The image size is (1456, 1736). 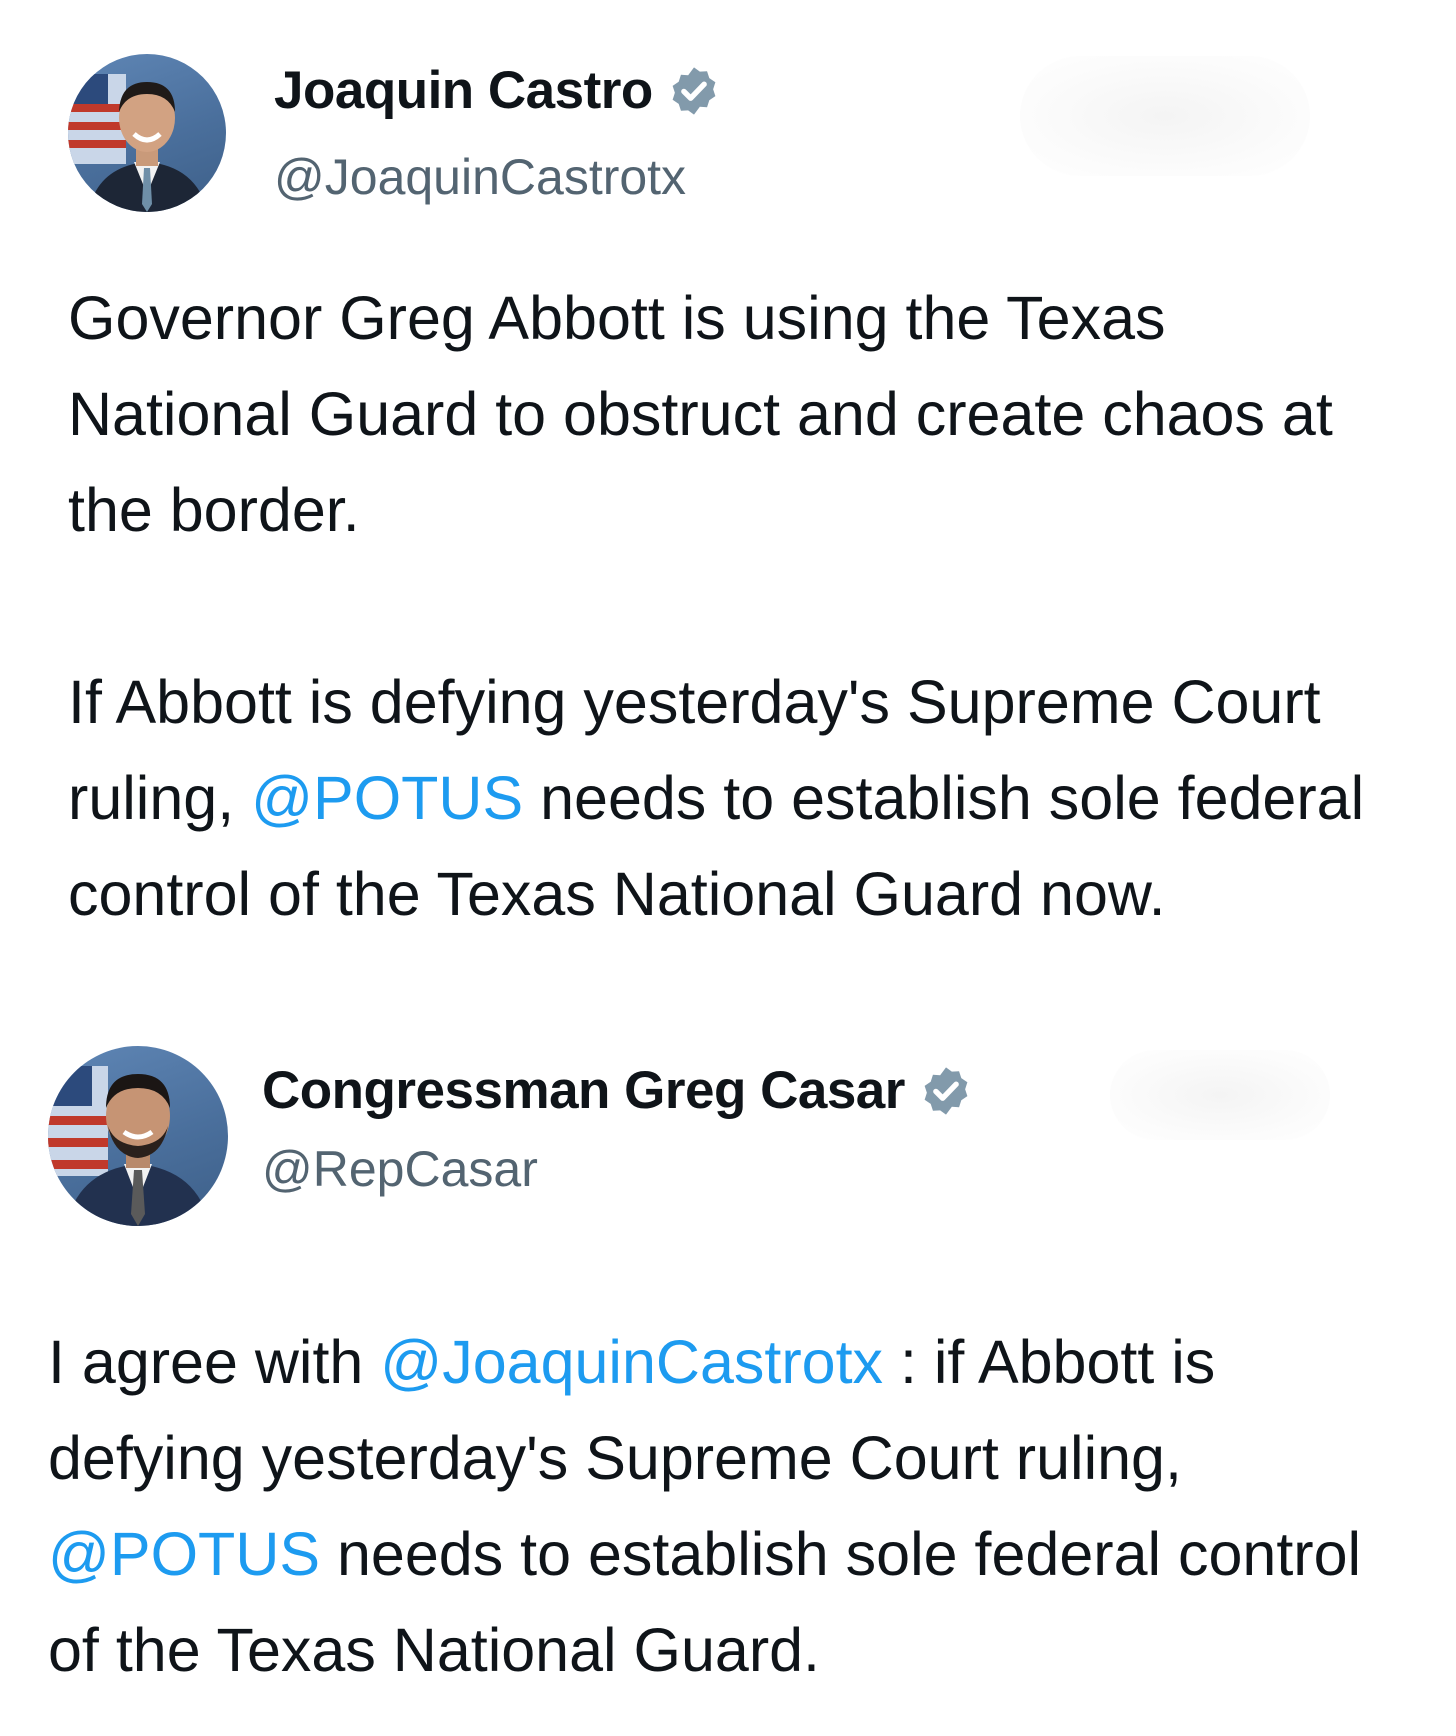 What do you see at coordinates (480, 177) in the screenshot?
I see `handle: @JoaquinCastrotx` at bounding box center [480, 177].